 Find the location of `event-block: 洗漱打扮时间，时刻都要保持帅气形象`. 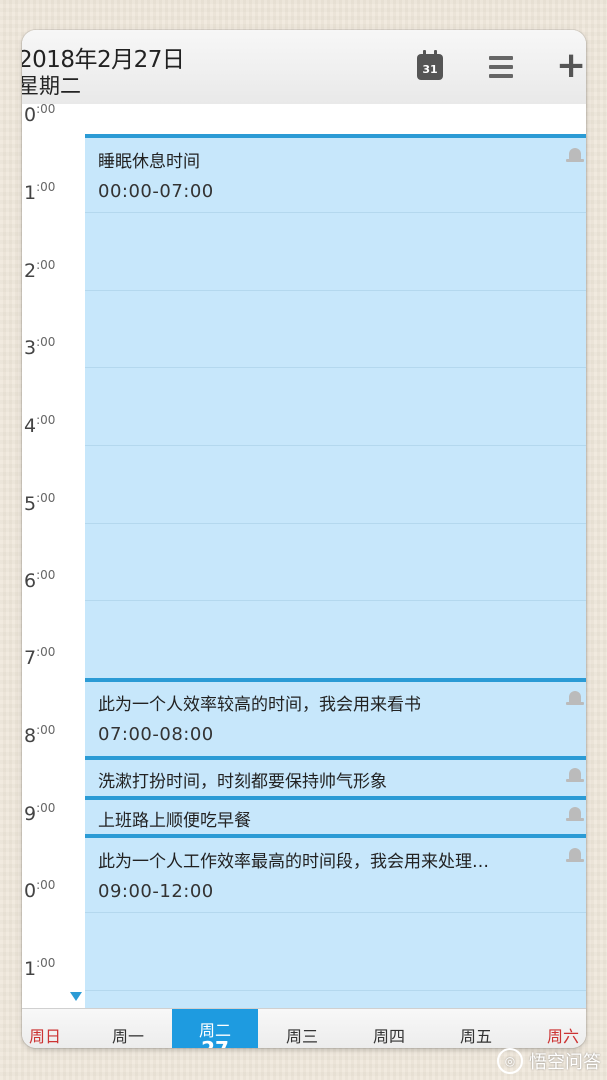

event-block: 洗漱打扮时间，时刻都要保持帅气形象 is located at coordinates (335, 776).